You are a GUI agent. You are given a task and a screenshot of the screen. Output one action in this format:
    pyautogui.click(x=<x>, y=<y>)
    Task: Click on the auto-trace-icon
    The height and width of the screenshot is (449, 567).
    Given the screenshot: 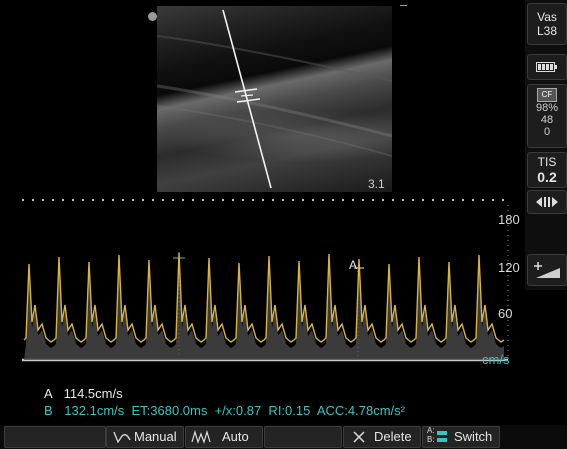 What is the action you would take?
    pyautogui.click(x=201, y=437)
    